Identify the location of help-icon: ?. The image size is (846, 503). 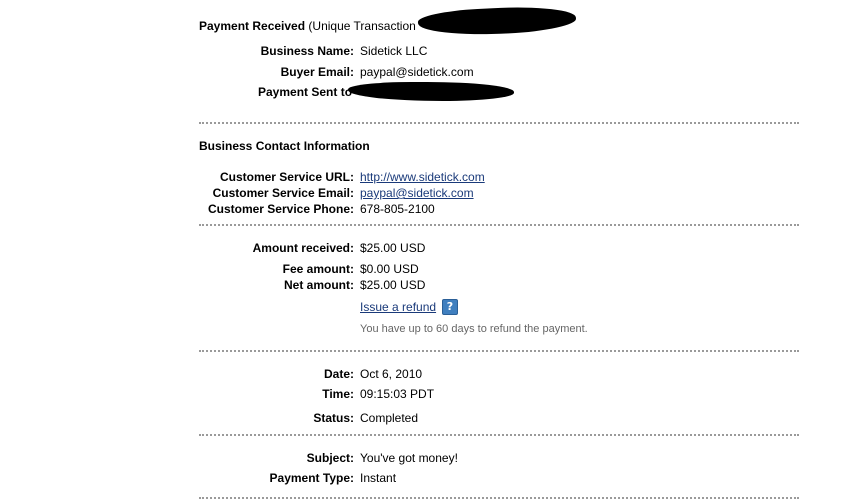
(450, 307).